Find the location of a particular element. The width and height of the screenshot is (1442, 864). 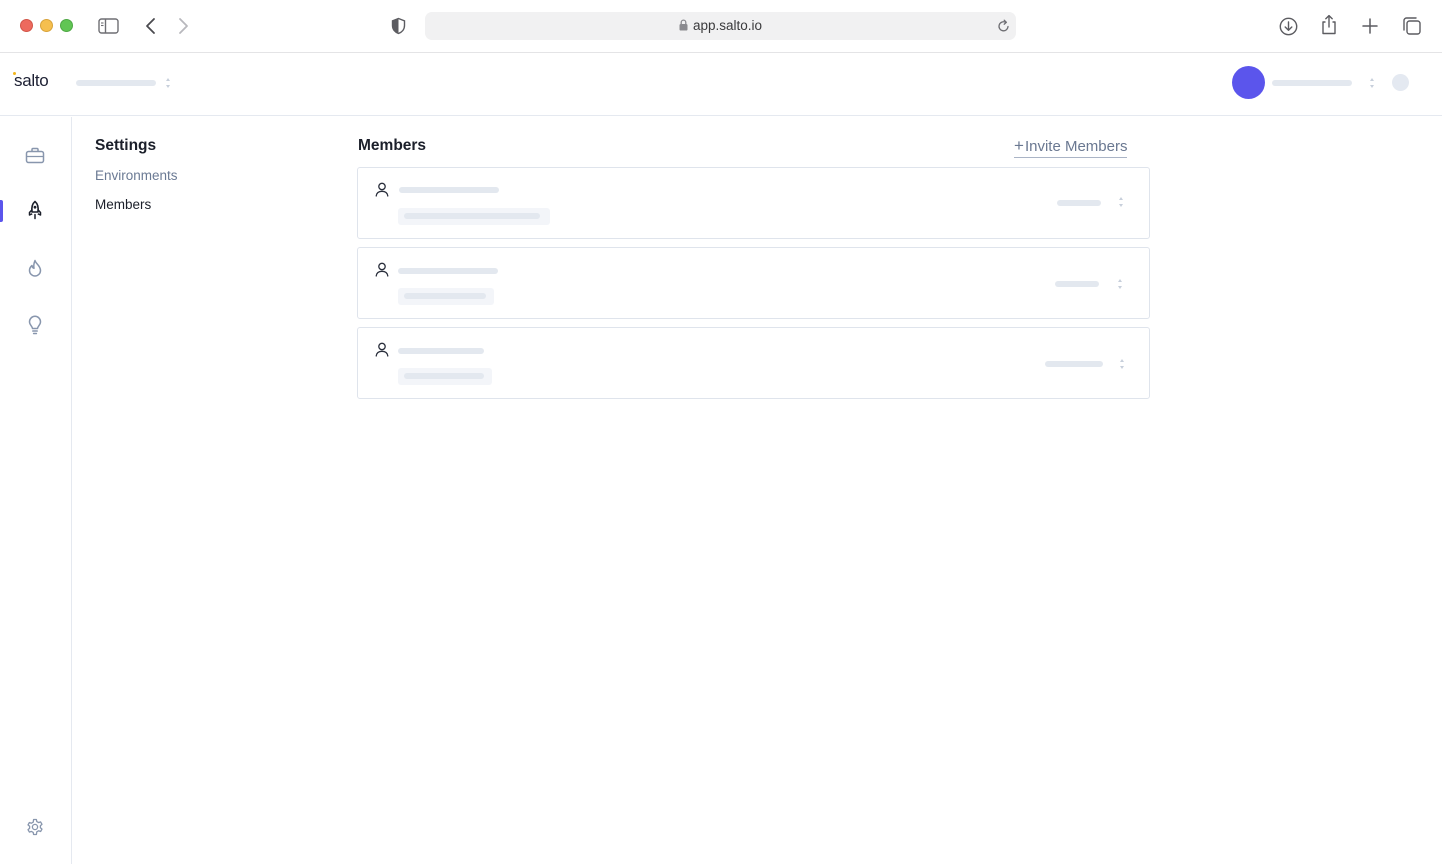

zoom-window-button is located at coordinates (66, 25).